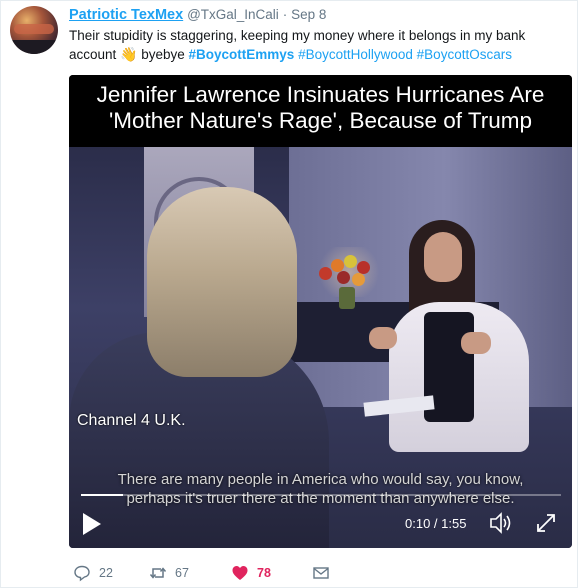 The width and height of the screenshot is (578, 588). I want to click on time-display: 0:10 / 1:55, so click(436, 523).